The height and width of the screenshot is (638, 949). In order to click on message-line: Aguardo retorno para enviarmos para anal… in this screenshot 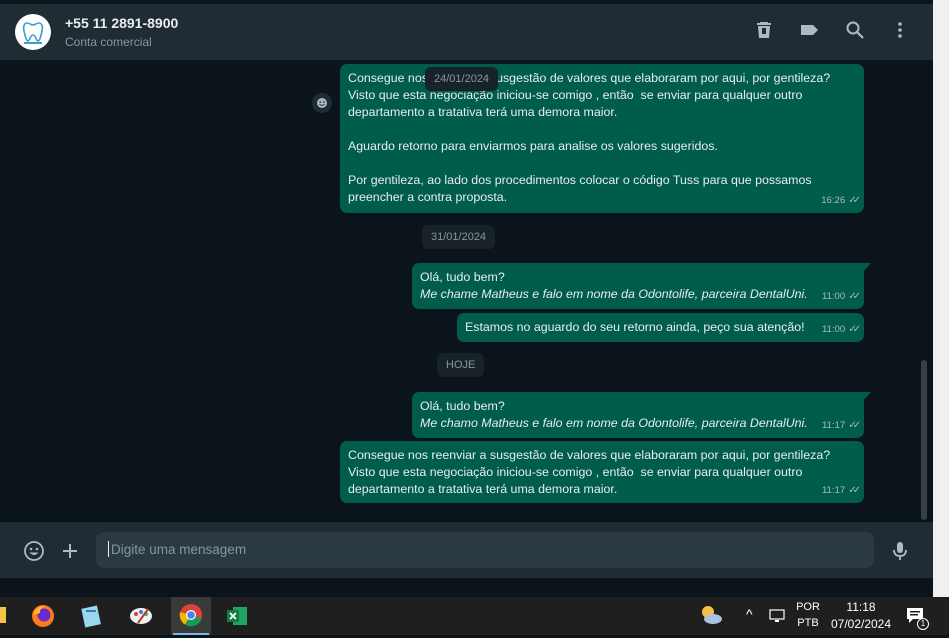, I will do `click(533, 146)`.